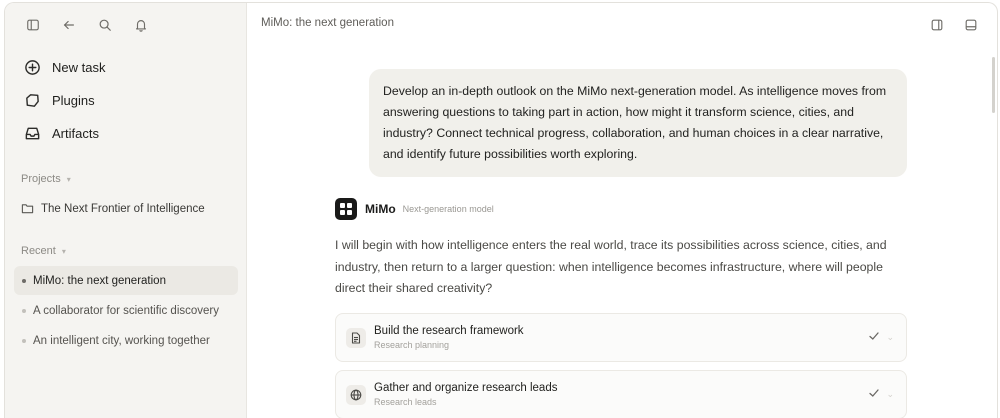 The image size is (1000, 418). I want to click on recent-item: An intelligent city, working together, so click(126, 340).